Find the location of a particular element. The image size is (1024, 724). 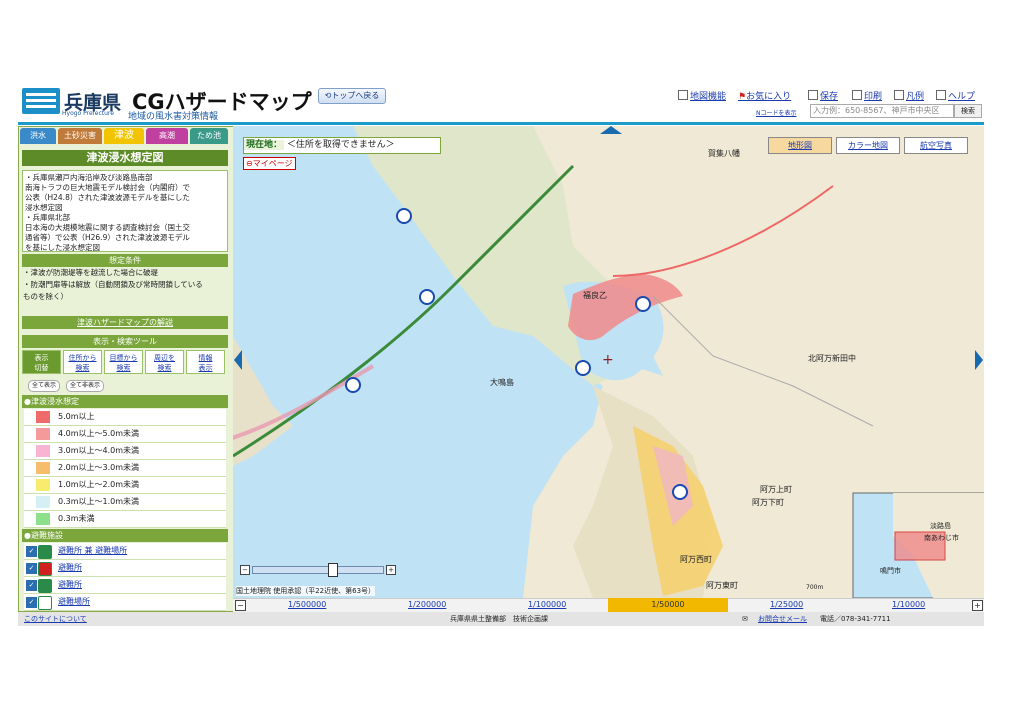

nearby-search-button: 周辺を 検索 is located at coordinates (164, 362).